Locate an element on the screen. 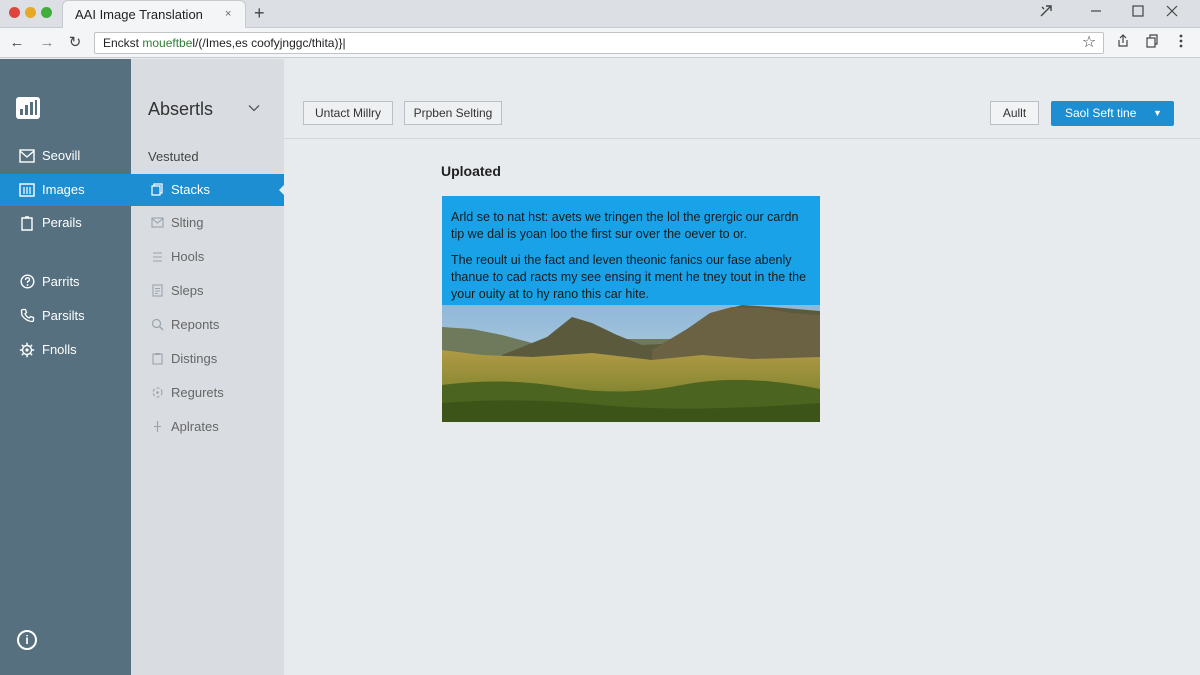 This screenshot has width=1200, height=675. url-prefix: Enckst is located at coordinates (123, 43).